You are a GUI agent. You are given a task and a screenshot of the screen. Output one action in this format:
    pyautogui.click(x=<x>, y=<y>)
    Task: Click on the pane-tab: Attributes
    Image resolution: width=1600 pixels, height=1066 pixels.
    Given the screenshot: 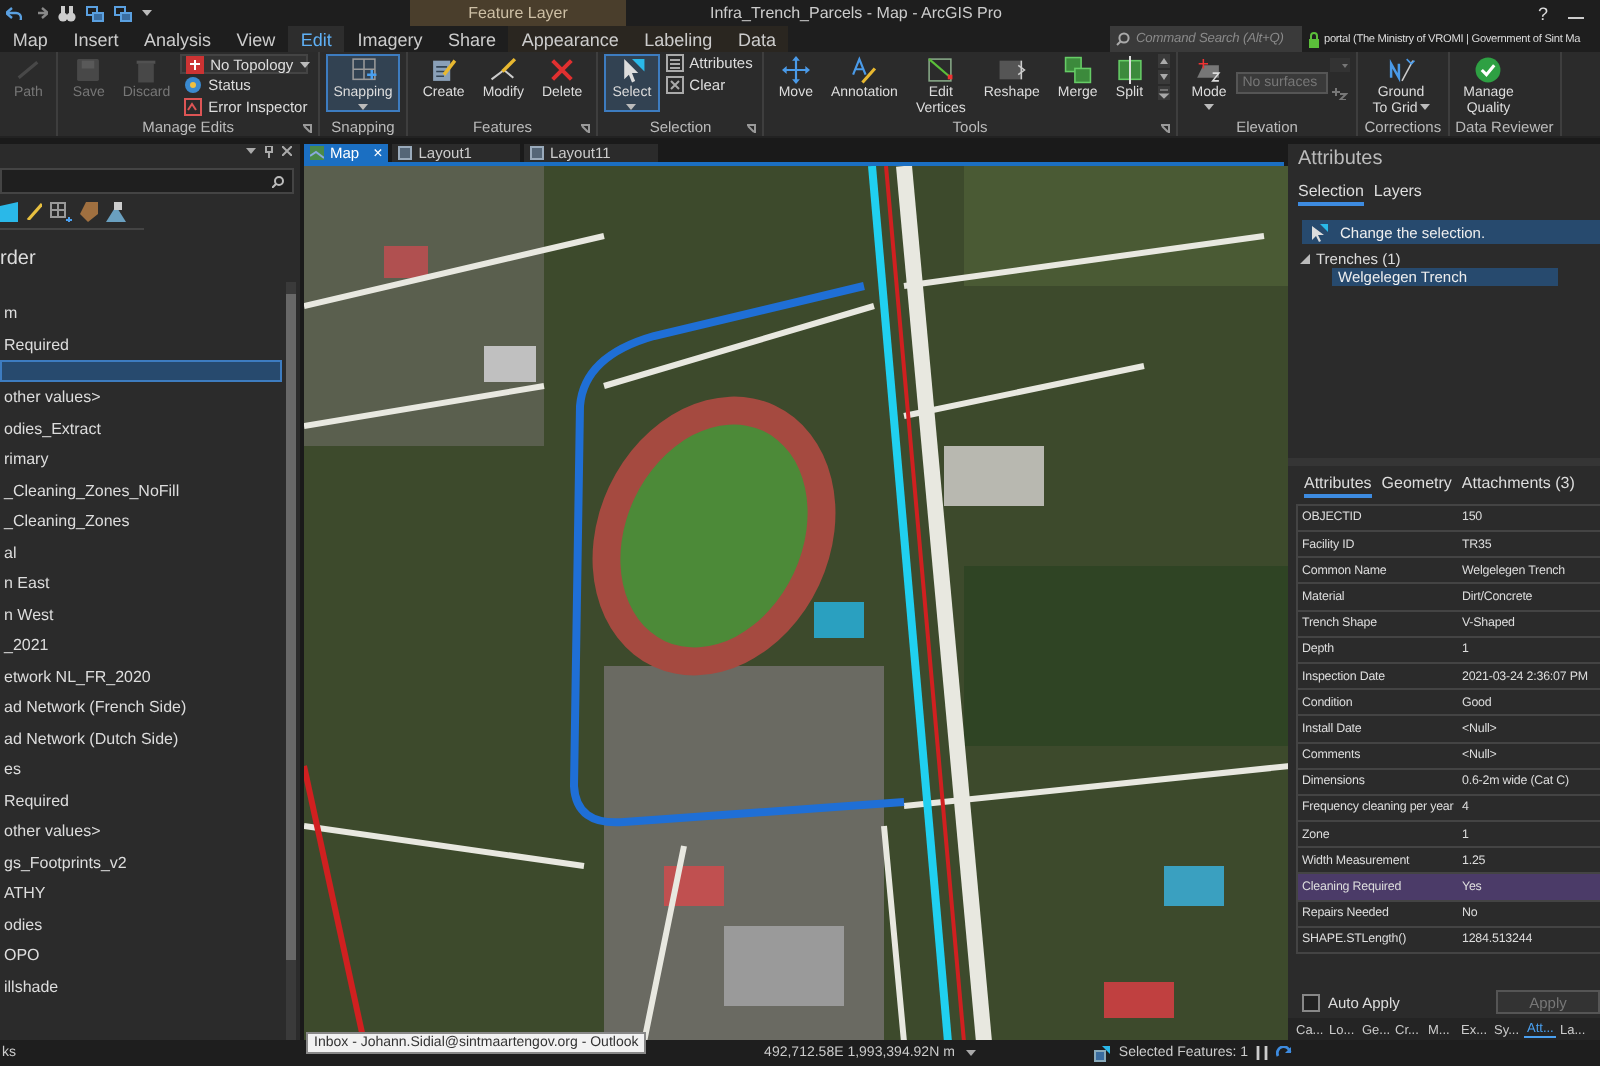 What is the action you would take?
    pyautogui.click(x=1338, y=485)
    